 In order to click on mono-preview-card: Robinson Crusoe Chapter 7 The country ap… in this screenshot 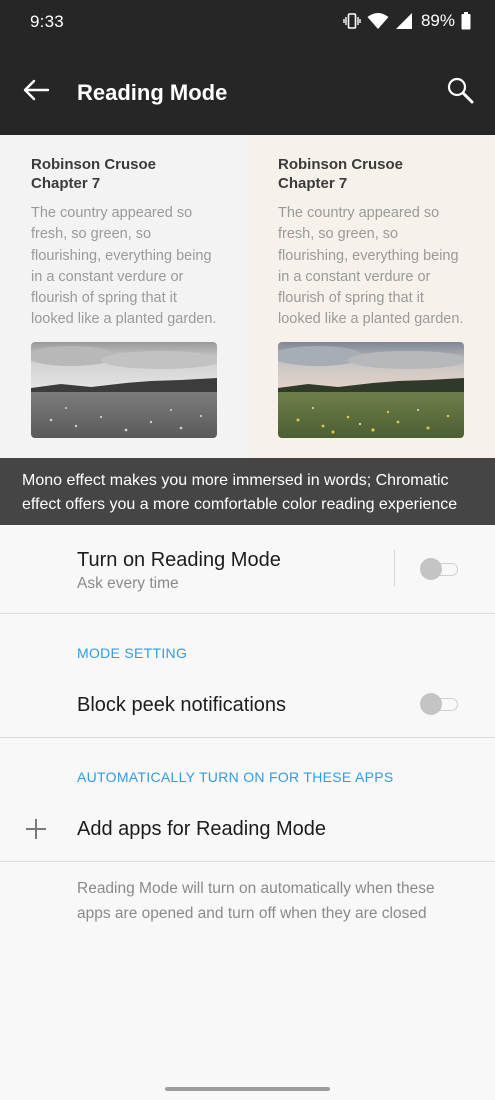, I will do `click(124, 296)`.